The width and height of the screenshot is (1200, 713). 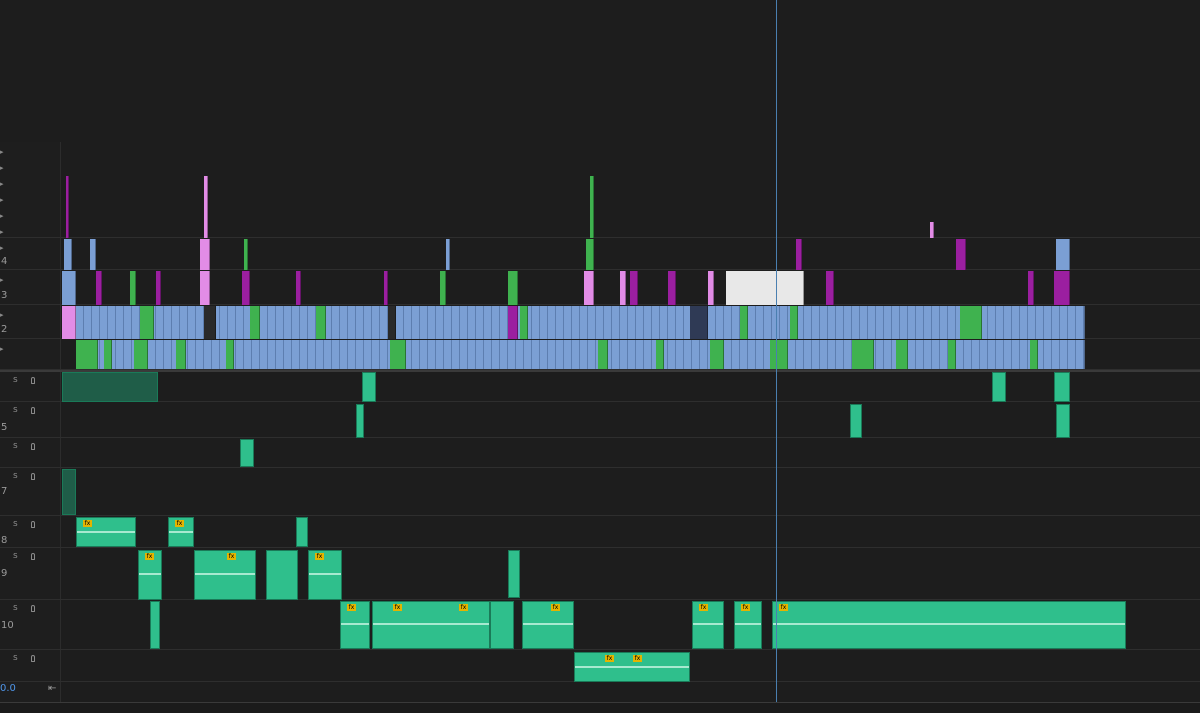 I want to click on audio-clip: fx fx, so click(x=632, y=667).